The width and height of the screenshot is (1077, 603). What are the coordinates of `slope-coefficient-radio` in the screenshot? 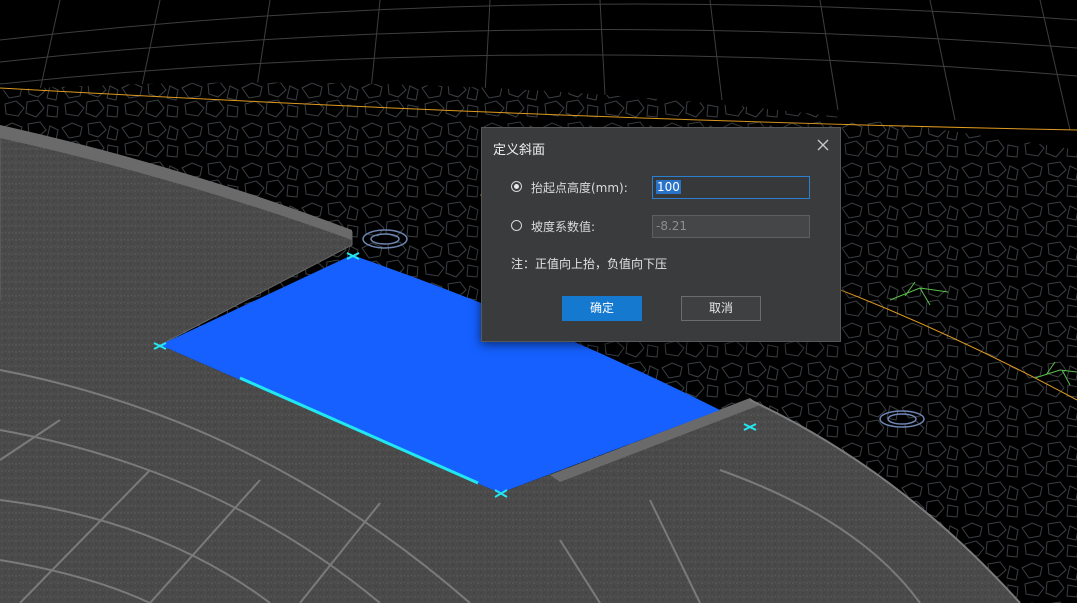 It's located at (516, 225).